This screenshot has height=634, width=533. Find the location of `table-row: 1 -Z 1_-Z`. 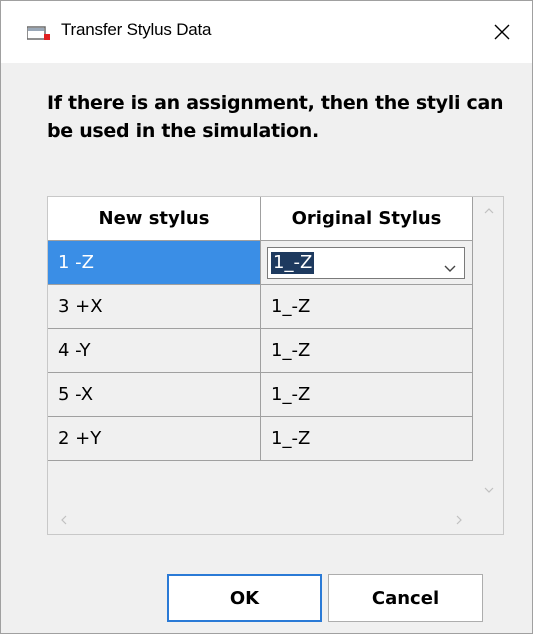

table-row: 1 -Z 1_-Z is located at coordinates (260, 263).